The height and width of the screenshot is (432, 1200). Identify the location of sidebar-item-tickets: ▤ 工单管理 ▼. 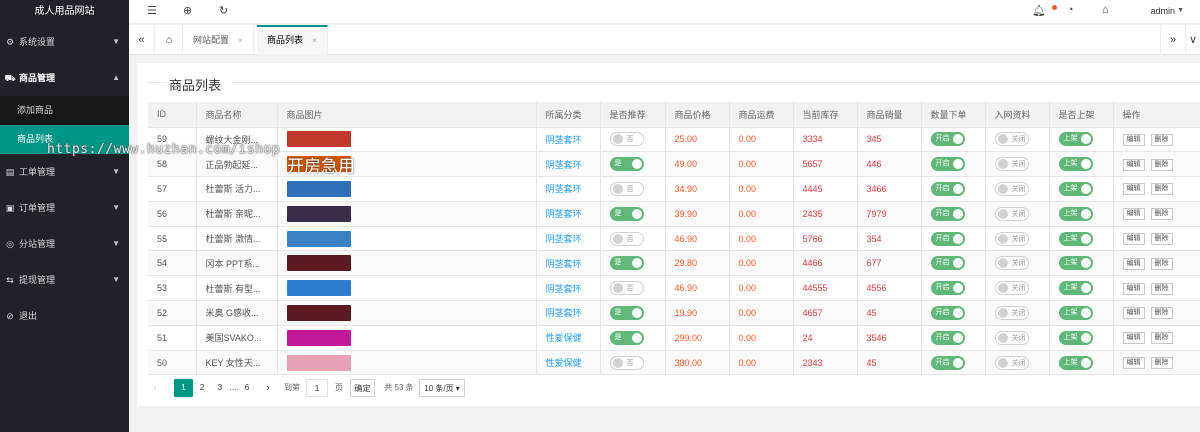
(64, 172).